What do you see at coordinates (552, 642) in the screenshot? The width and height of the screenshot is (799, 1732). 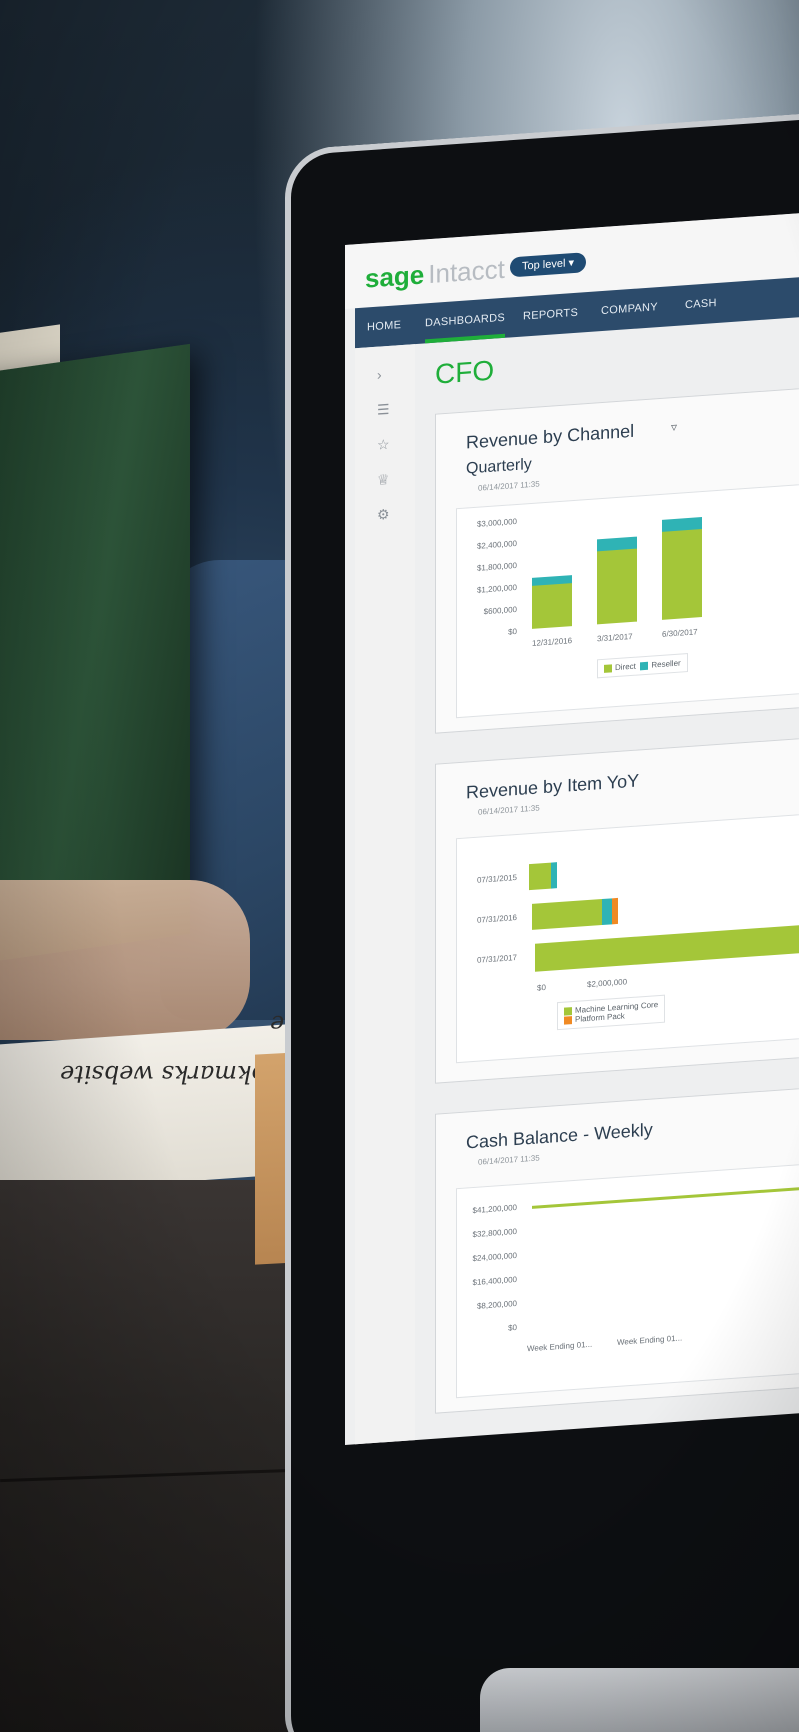 I see `x-tick: 12/31/2016` at bounding box center [552, 642].